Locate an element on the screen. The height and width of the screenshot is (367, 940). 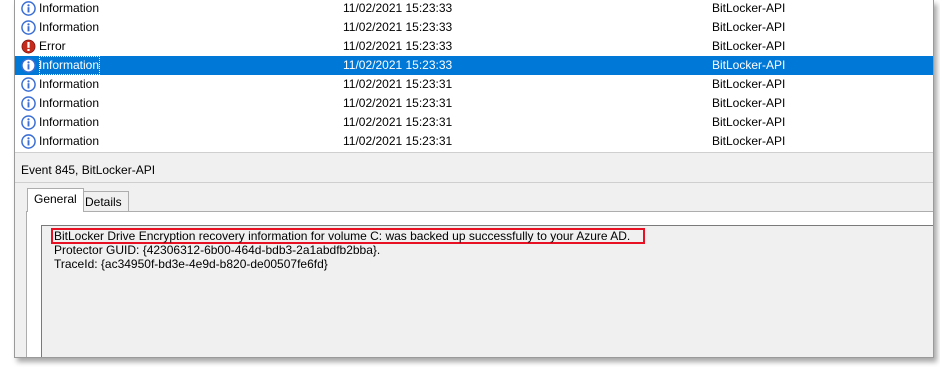
event-row: Error 11/02/2021 15:23:33 BitLocker-API is located at coordinates (474, 46).